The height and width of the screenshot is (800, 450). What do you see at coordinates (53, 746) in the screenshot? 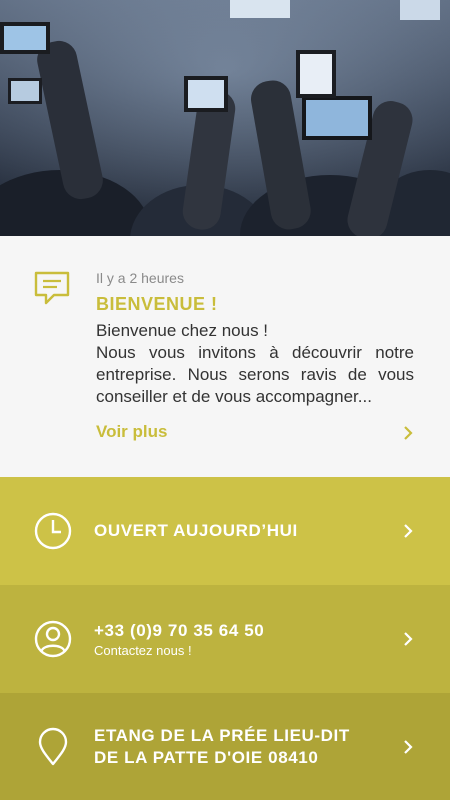
I see `location-pin-icon` at bounding box center [53, 746].